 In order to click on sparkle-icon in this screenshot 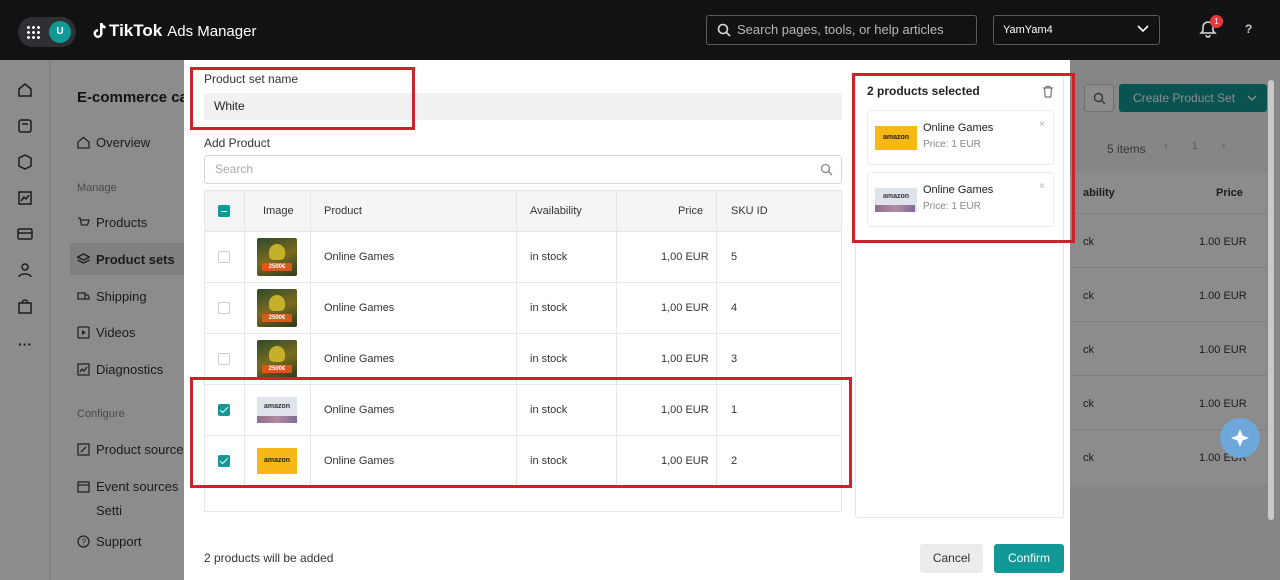, I will do `click(1240, 438)`.